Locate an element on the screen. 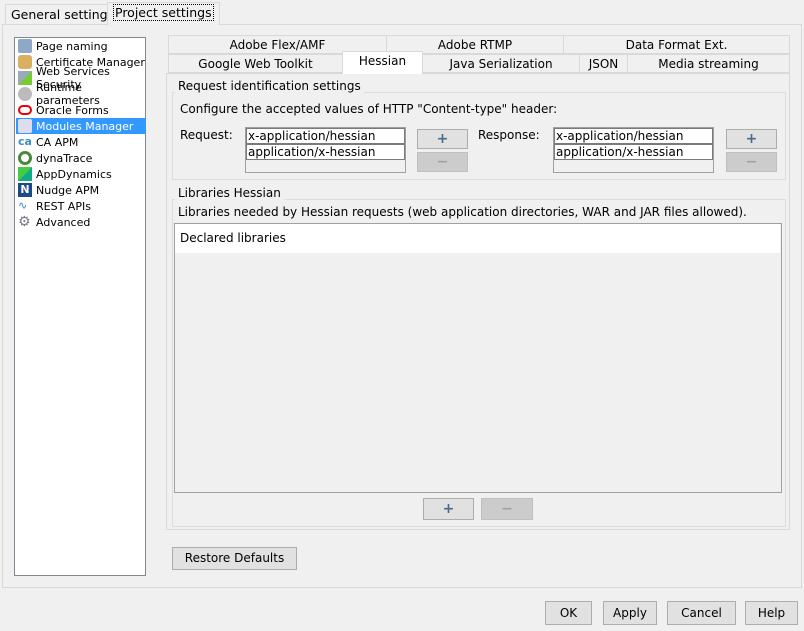 The width and height of the screenshot is (804, 631). libraries-group-title: Libraries Hessian is located at coordinates (229, 193).